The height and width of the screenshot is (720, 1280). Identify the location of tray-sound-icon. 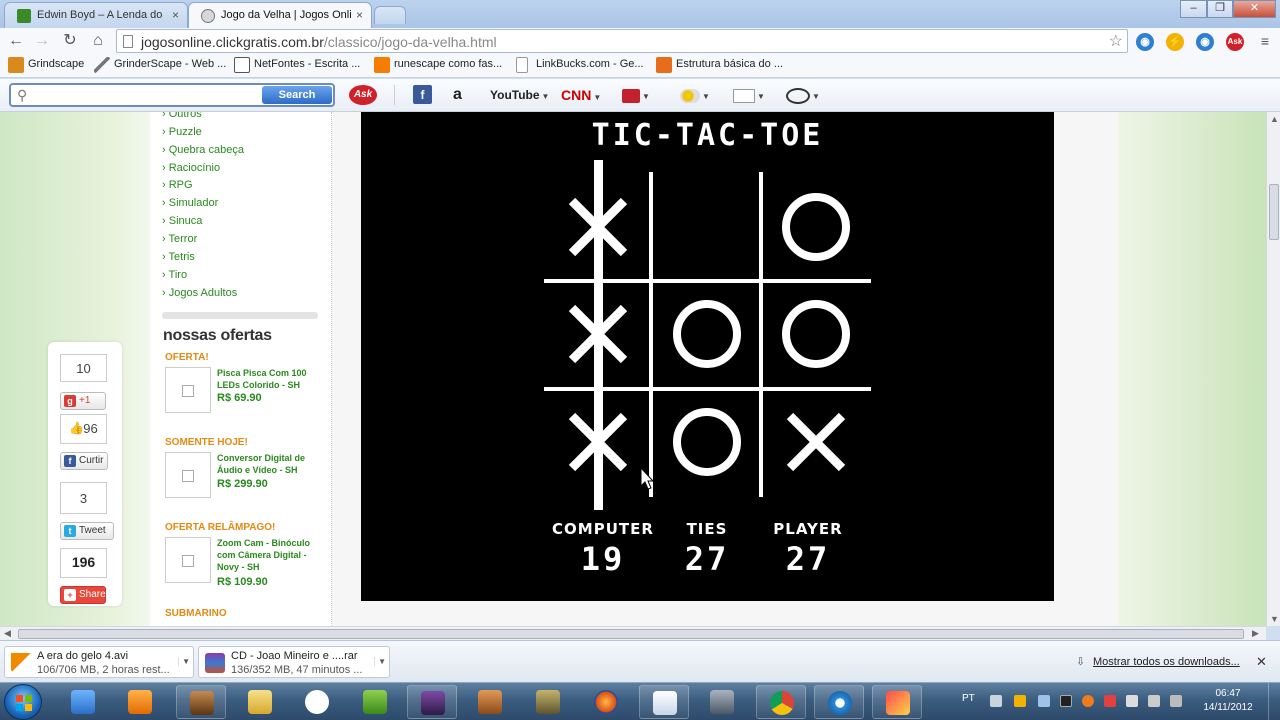
(1176, 701).